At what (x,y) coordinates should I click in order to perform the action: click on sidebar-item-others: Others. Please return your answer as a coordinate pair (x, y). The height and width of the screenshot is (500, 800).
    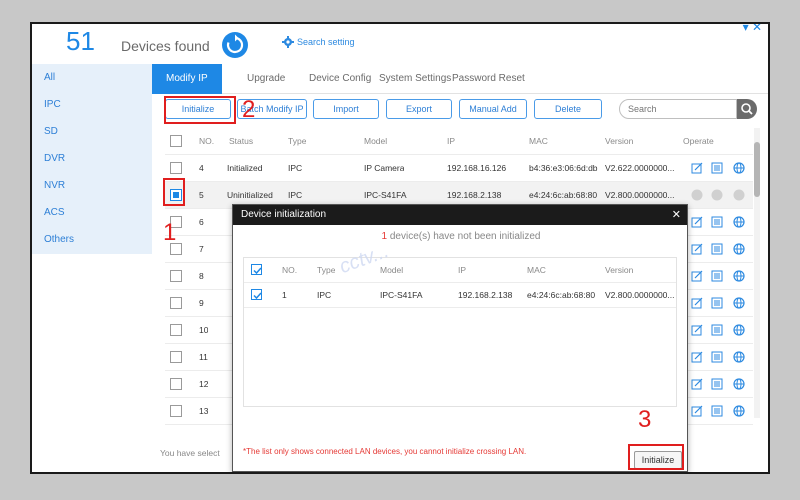
    Looking at the image, I should click on (92, 239).